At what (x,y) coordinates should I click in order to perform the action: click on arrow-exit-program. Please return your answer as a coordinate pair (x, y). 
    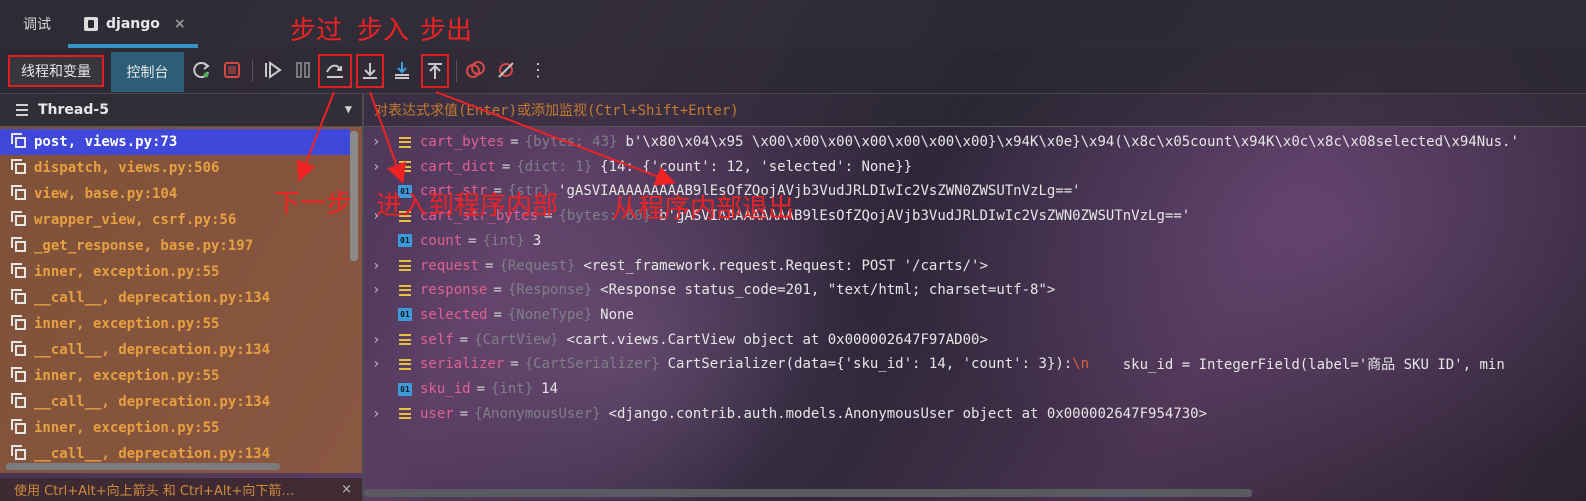
    Looking at the image, I should click on (555, 138).